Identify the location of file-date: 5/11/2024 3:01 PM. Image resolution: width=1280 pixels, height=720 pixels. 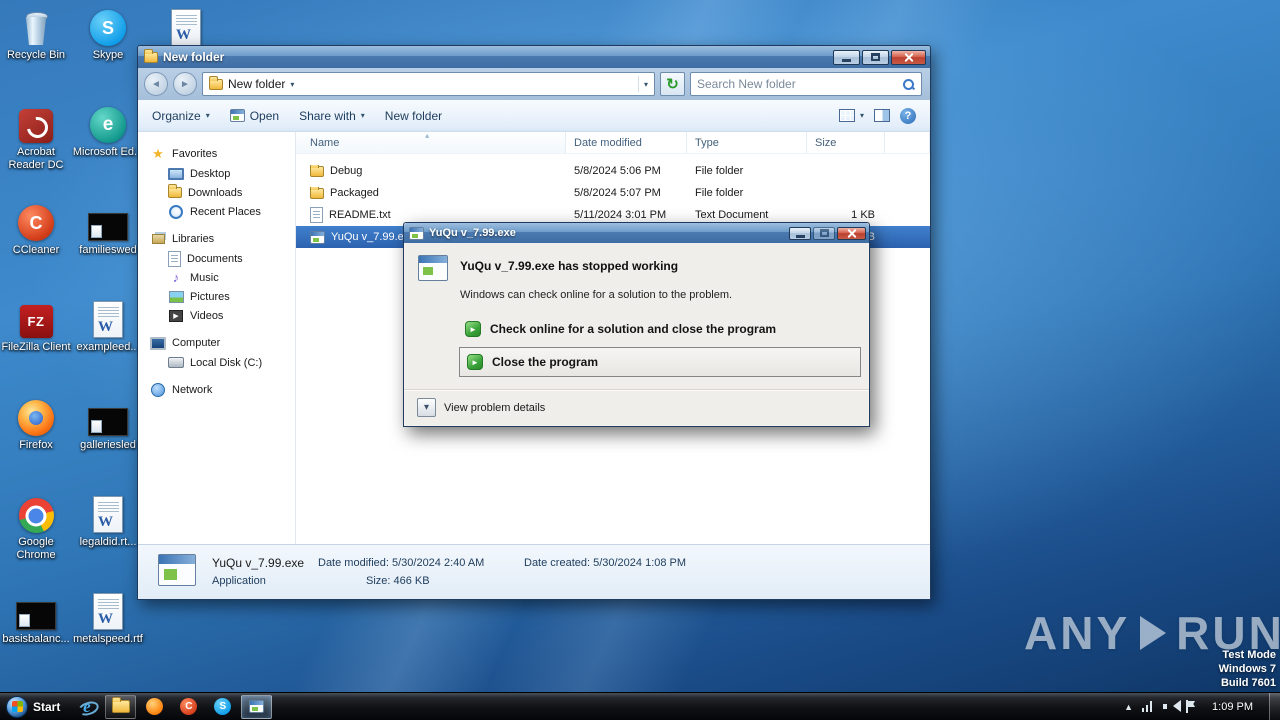
(620, 215).